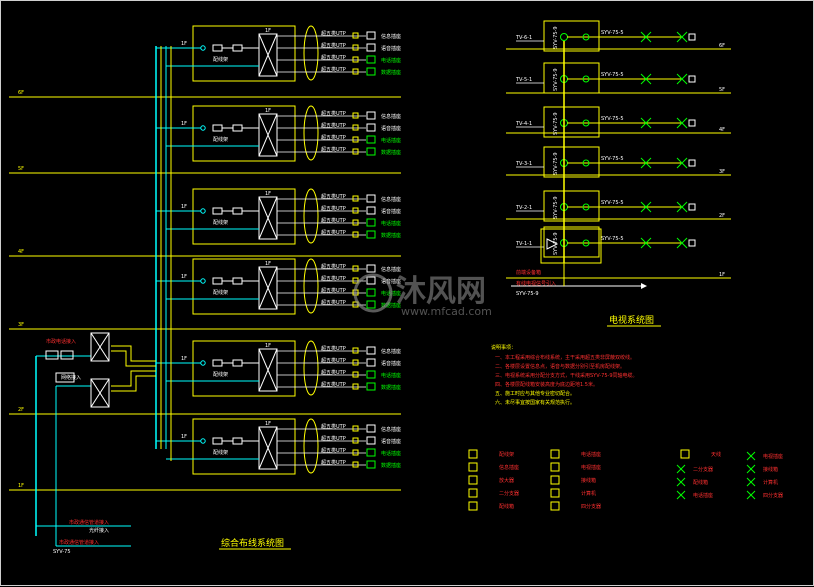 This screenshot has height=587, width=814. I want to click on floor-label: 1F, so click(21, 486).